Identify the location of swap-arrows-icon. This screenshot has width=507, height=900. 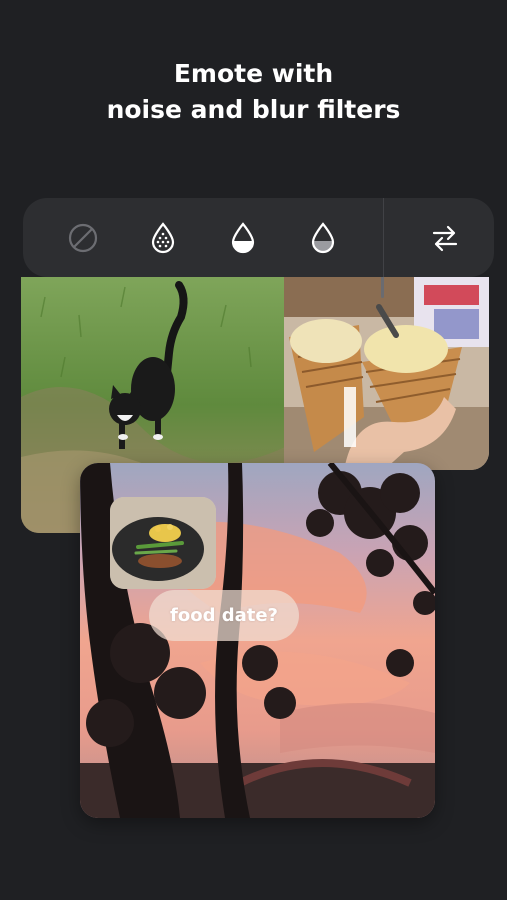
(445, 238).